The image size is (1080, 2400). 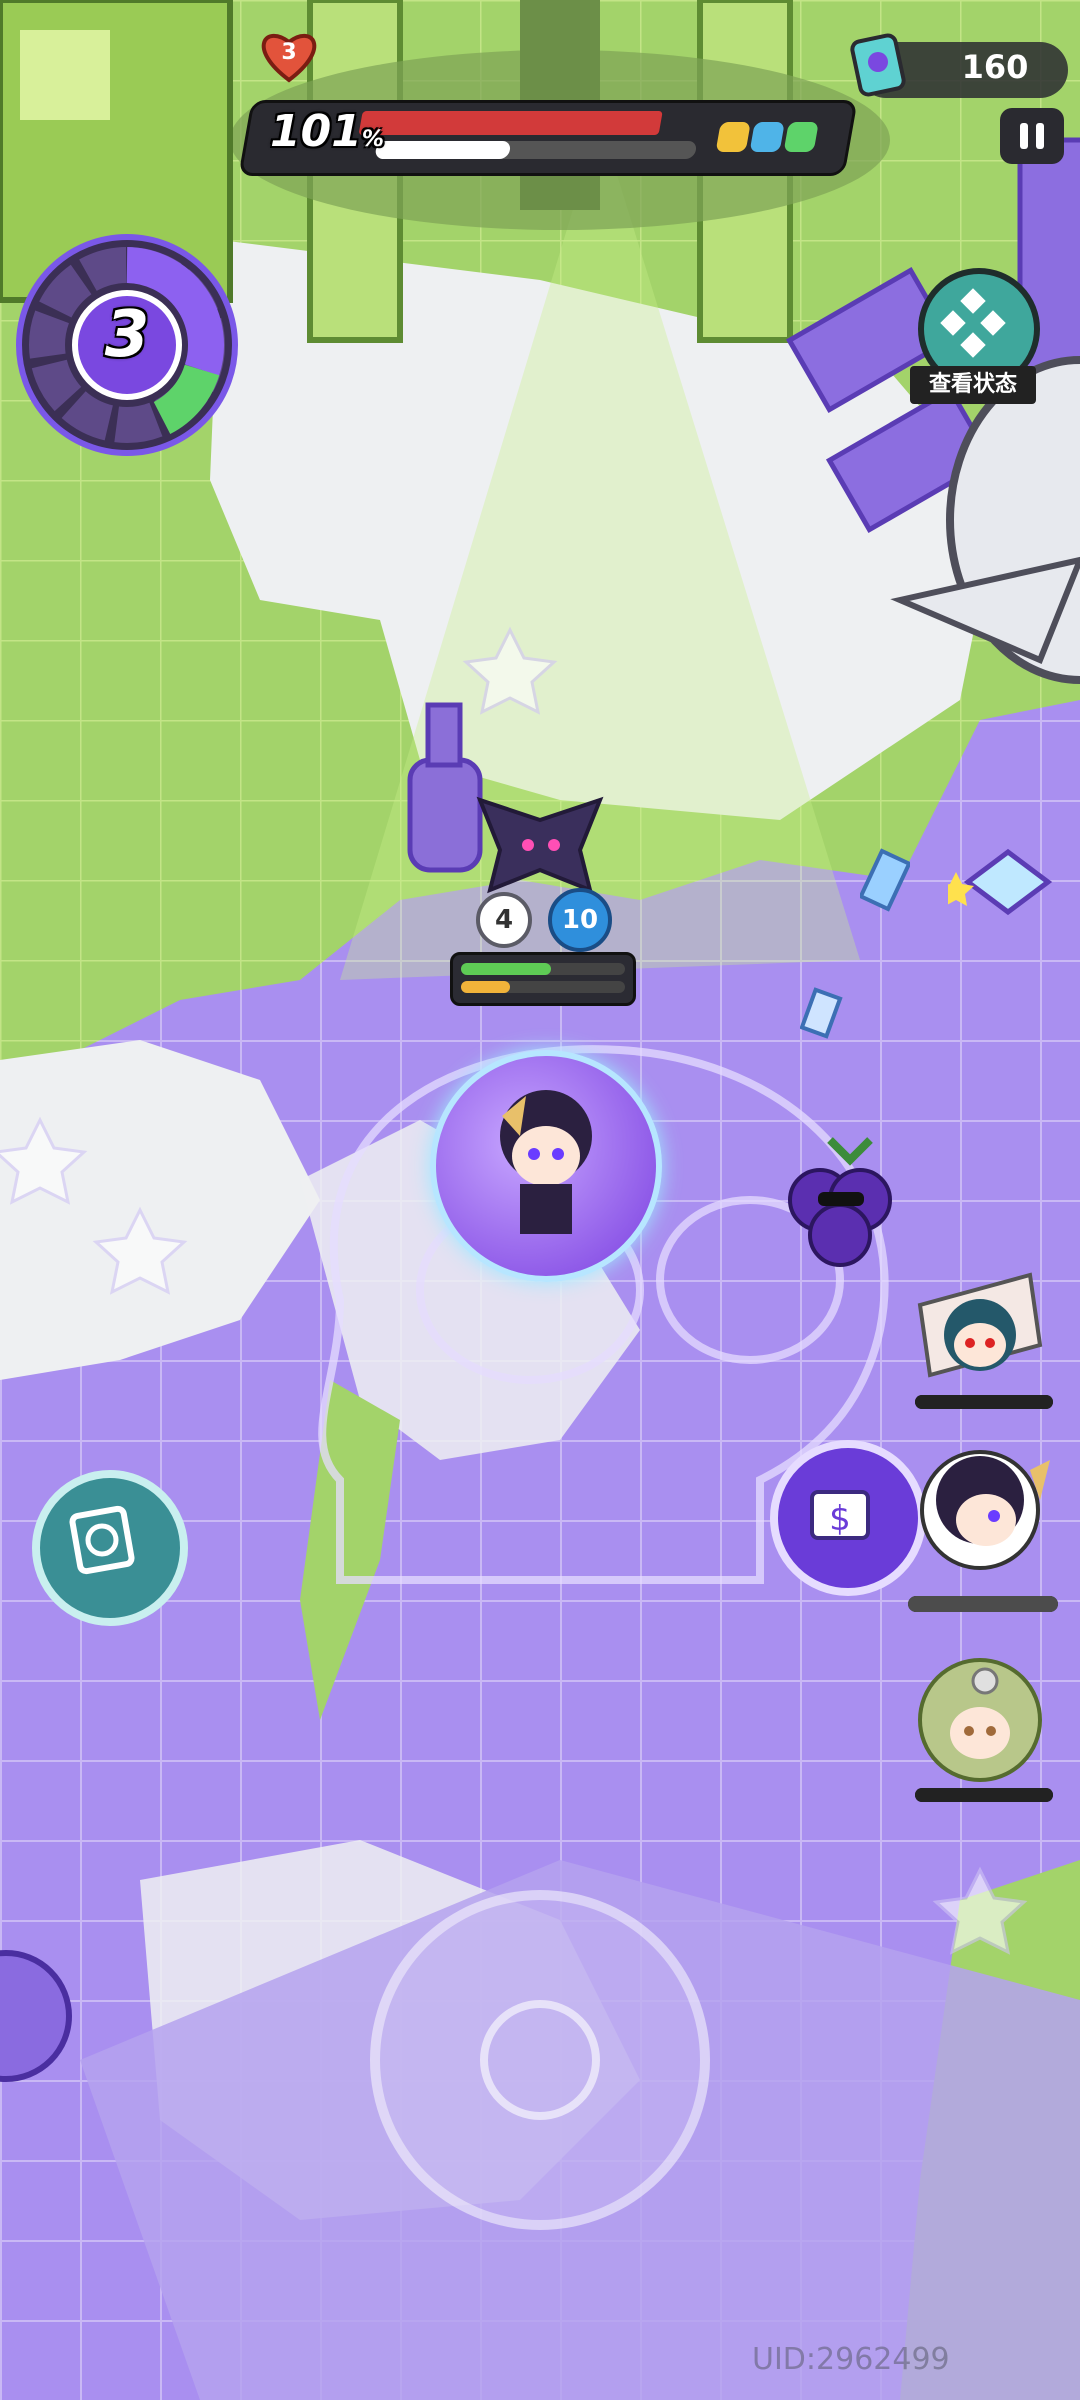 What do you see at coordinates (127, 335) in the screenshot?
I see `wave-number: 3` at bounding box center [127, 335].